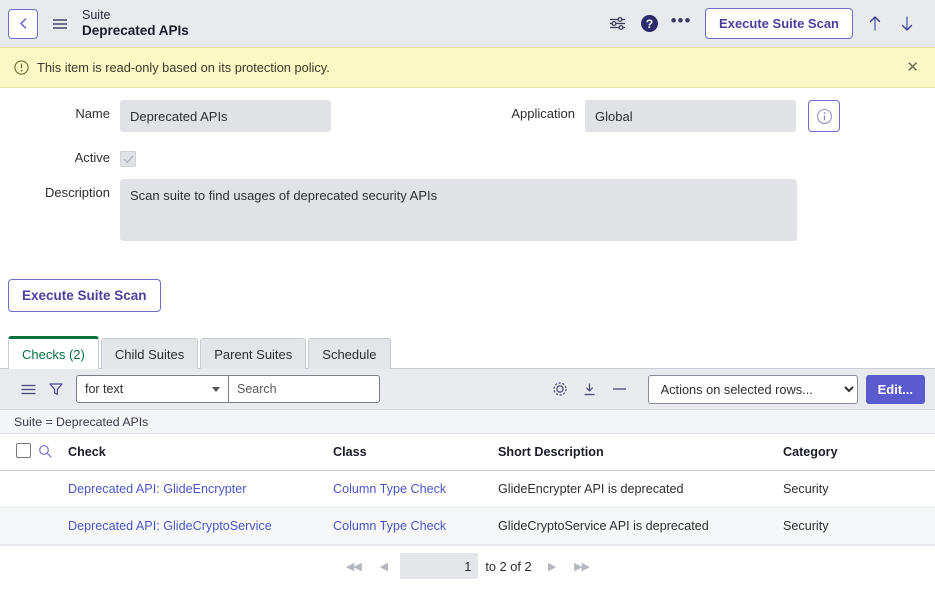 Image resolution: width=935 pixels, height=601 pixels. I want to click on search-input, so click(304, 389).